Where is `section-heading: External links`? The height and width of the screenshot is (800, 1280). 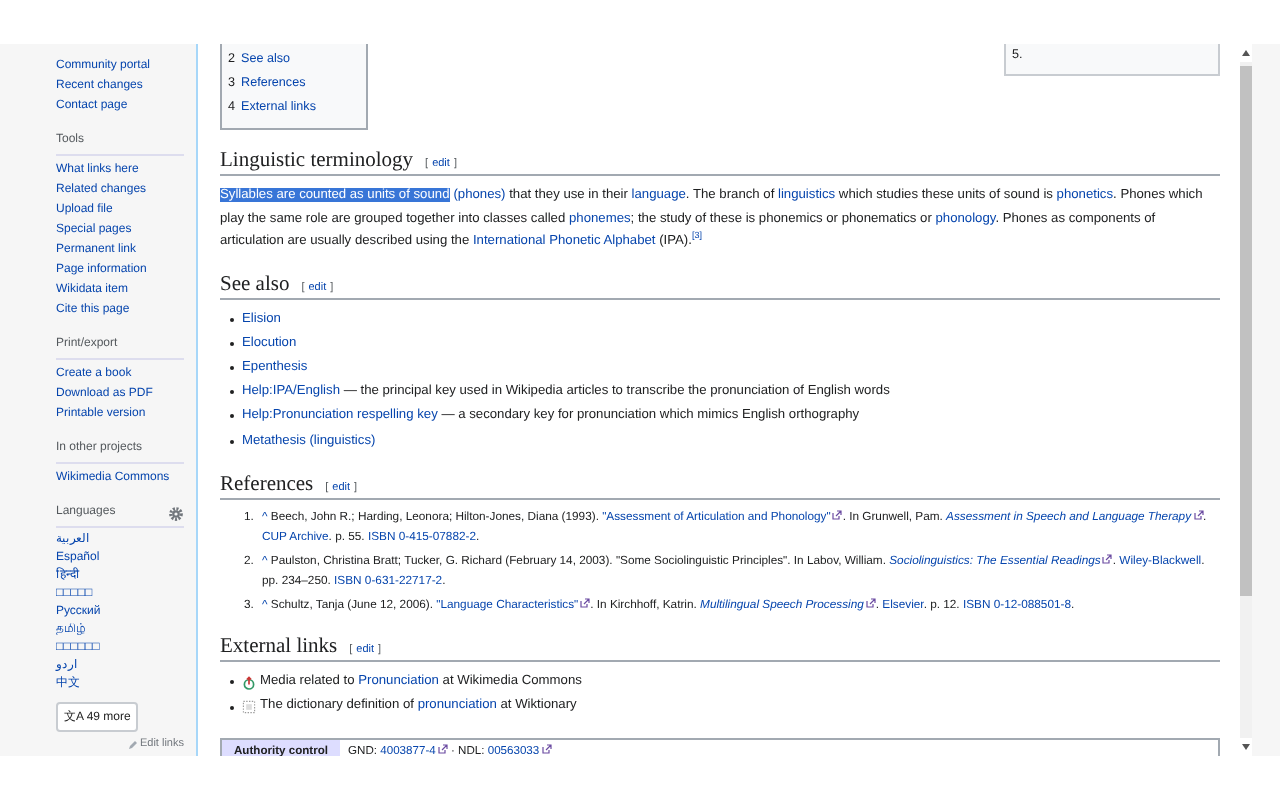 section-heading: External links is located at coordinates (279, 647).